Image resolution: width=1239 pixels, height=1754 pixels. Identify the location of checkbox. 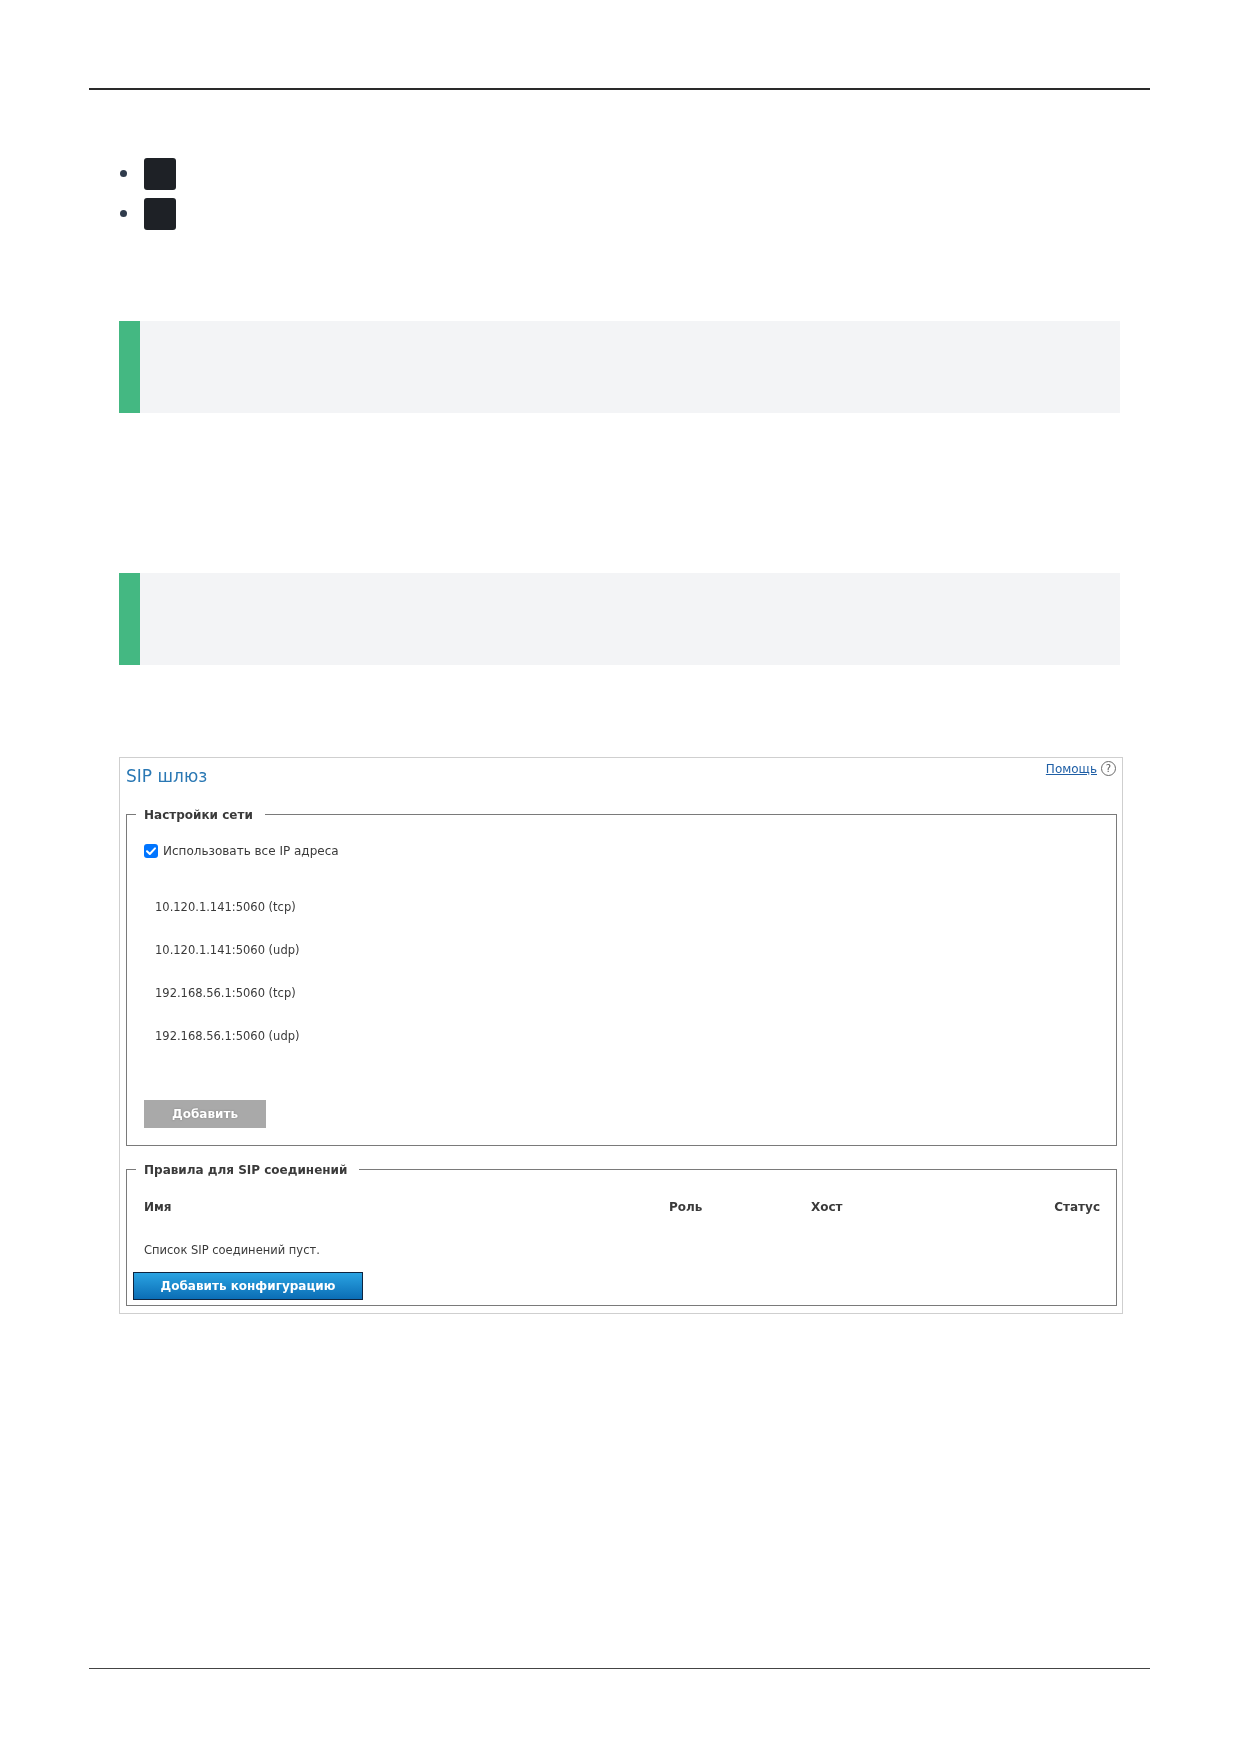
(151, 850).